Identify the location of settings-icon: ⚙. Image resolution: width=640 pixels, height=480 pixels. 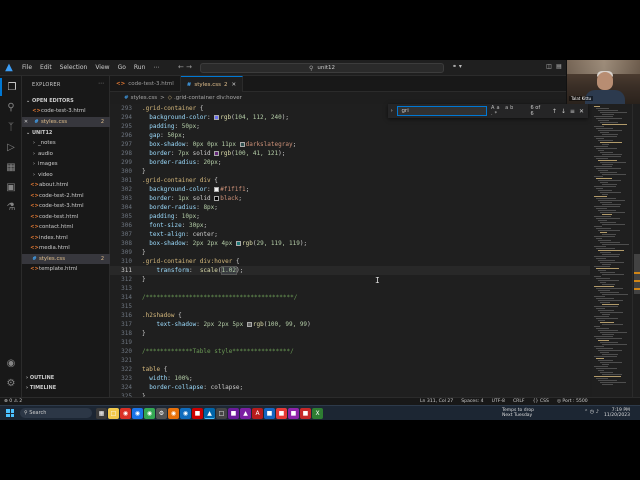
(161, 413).